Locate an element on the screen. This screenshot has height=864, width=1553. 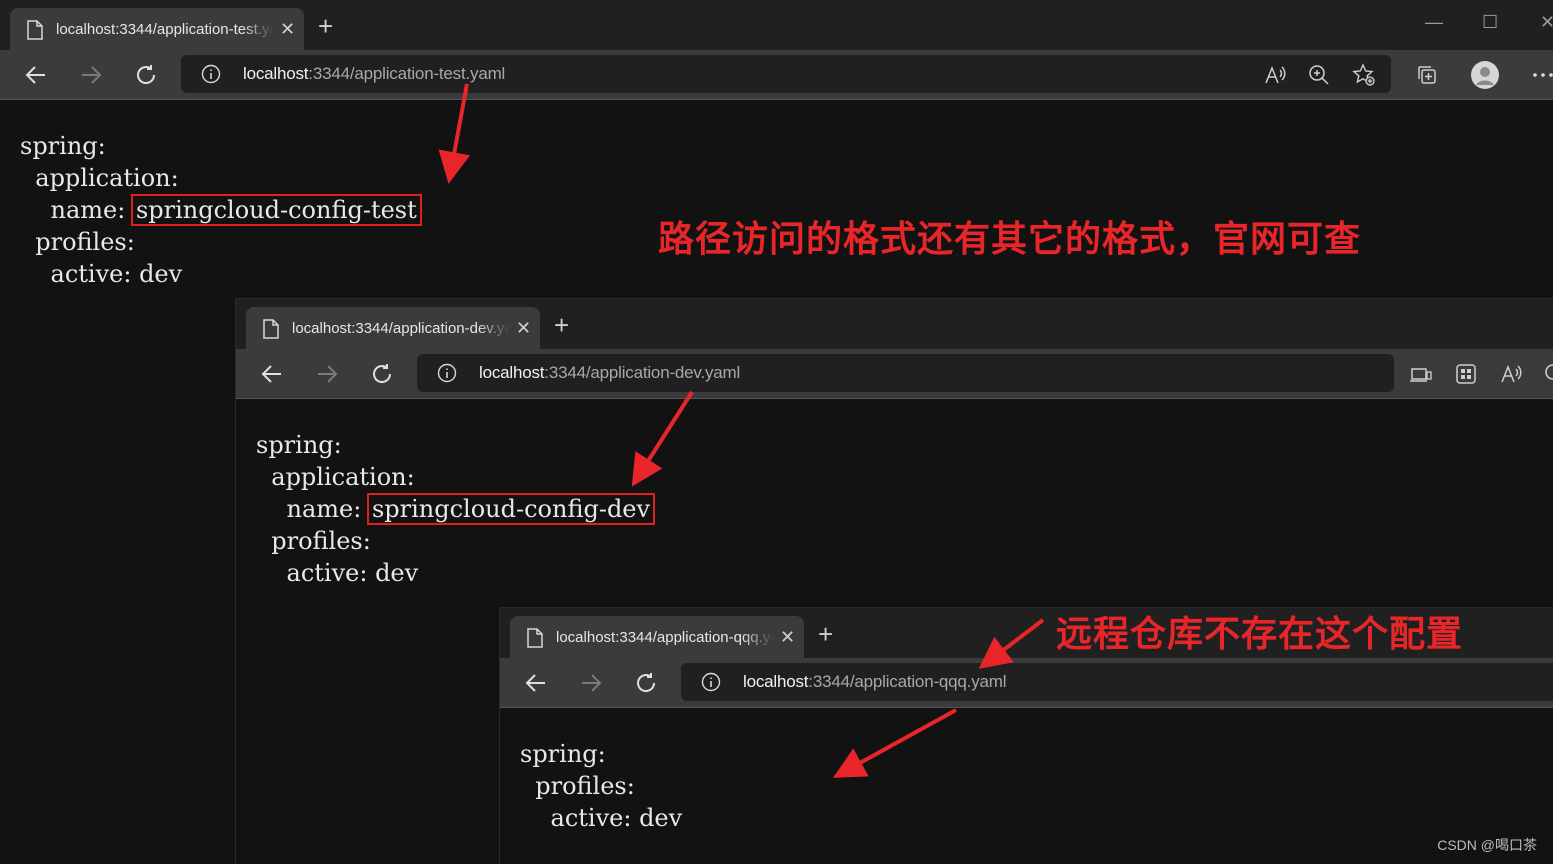
address-bar: localhost:3344/application-test.yaml is located at coordinates (786, 74).